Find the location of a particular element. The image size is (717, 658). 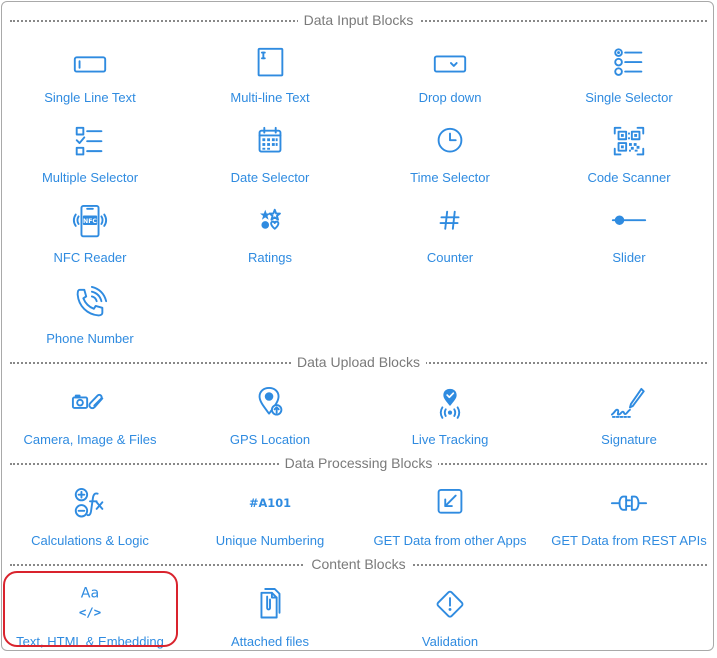

section-header-processing: Data Processing Blocks is located at coordinates (358, 463).